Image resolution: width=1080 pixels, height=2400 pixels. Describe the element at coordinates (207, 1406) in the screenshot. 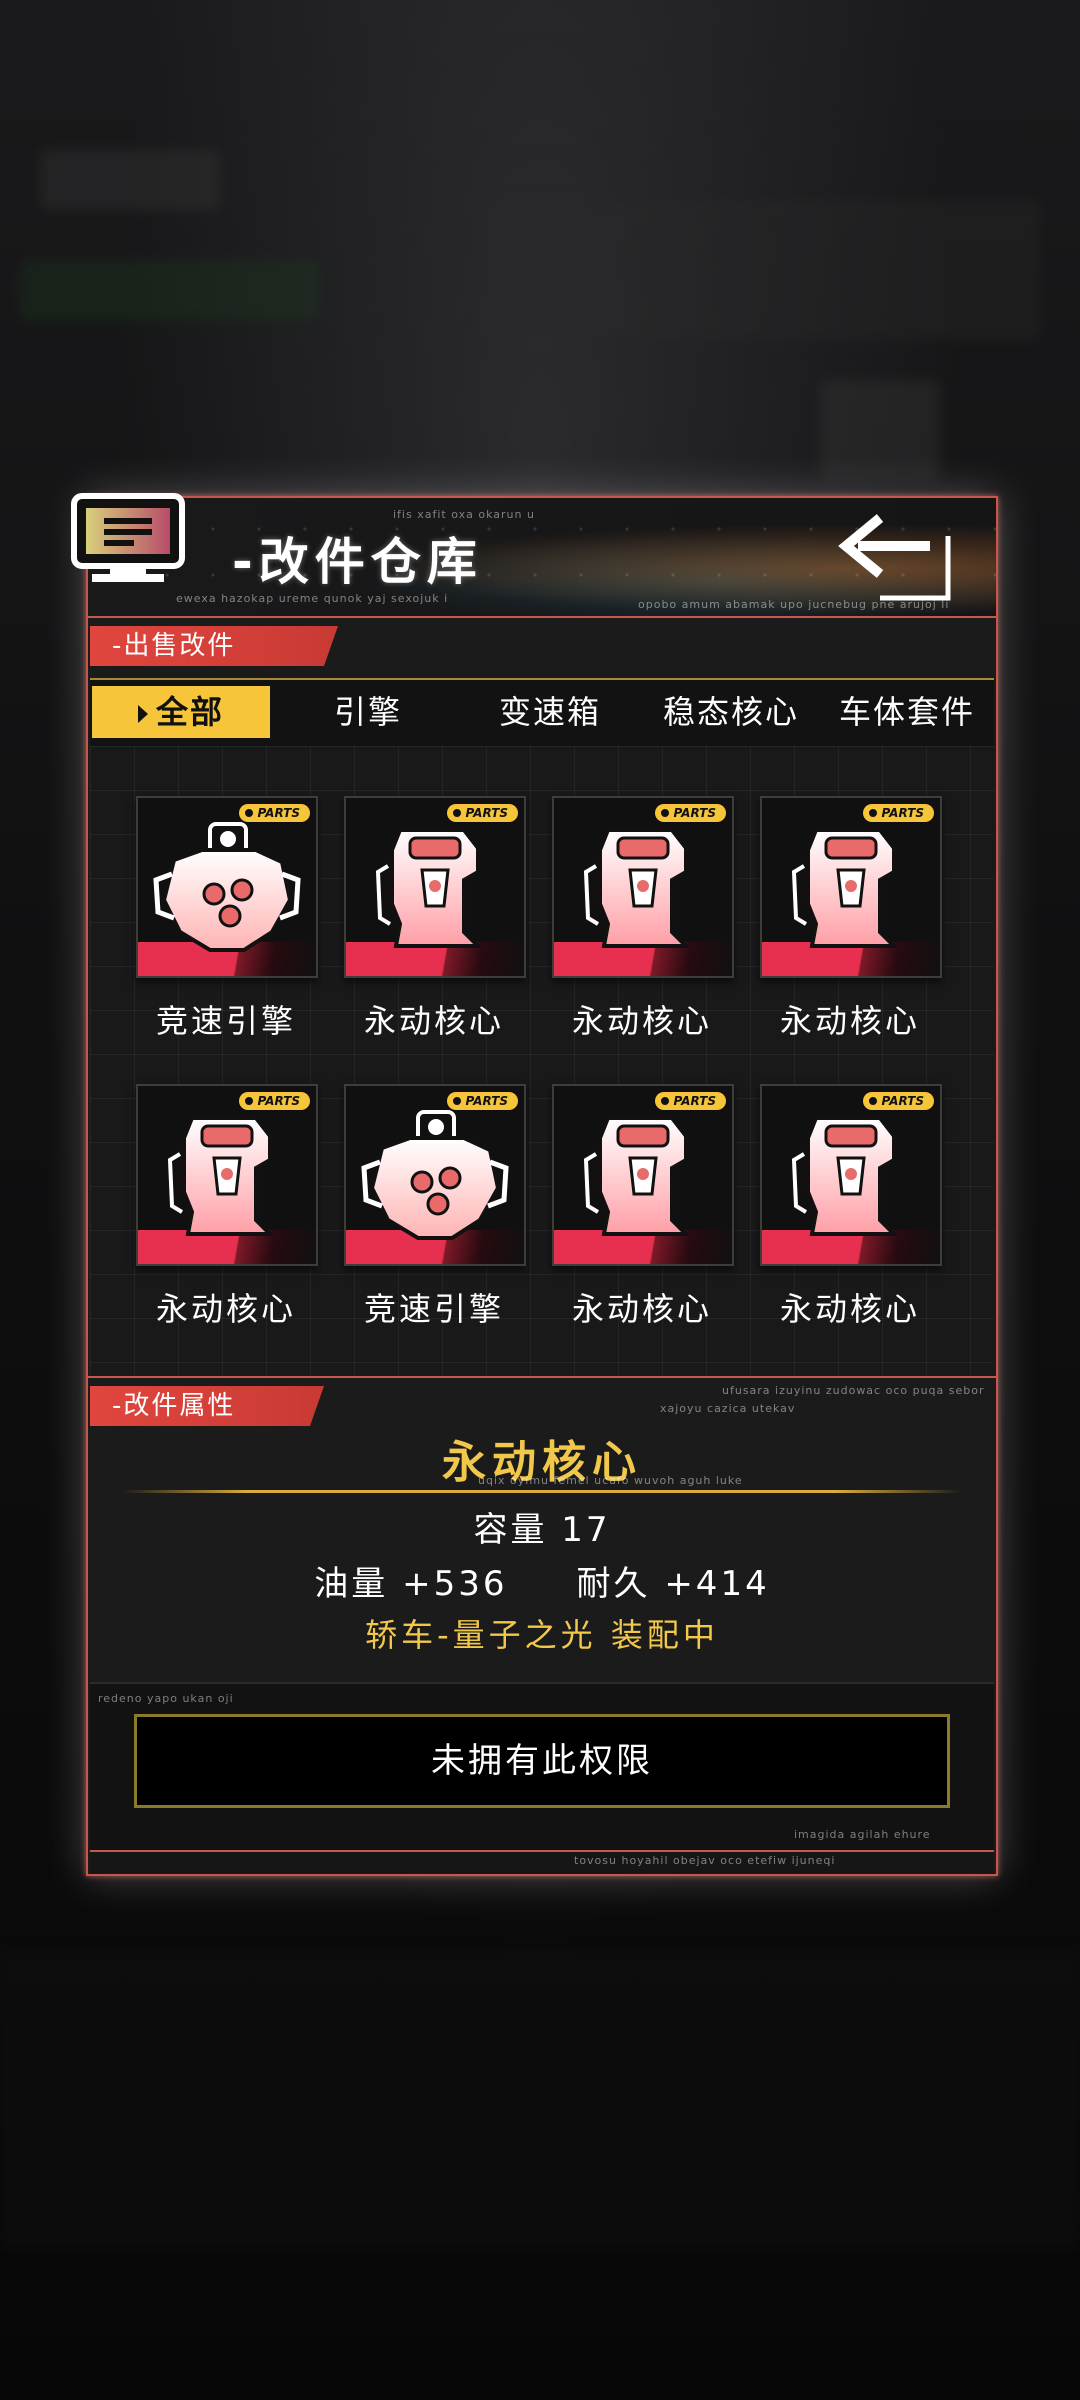

I see `part-attributes-section-label: -改件属性` at that location.